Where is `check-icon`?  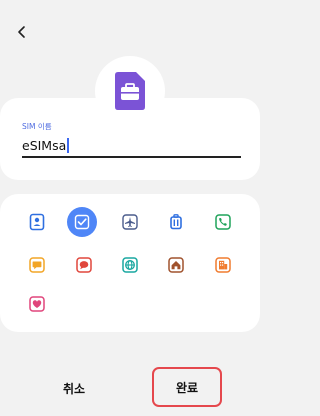 check-icon is located at coordinates (82, 222).